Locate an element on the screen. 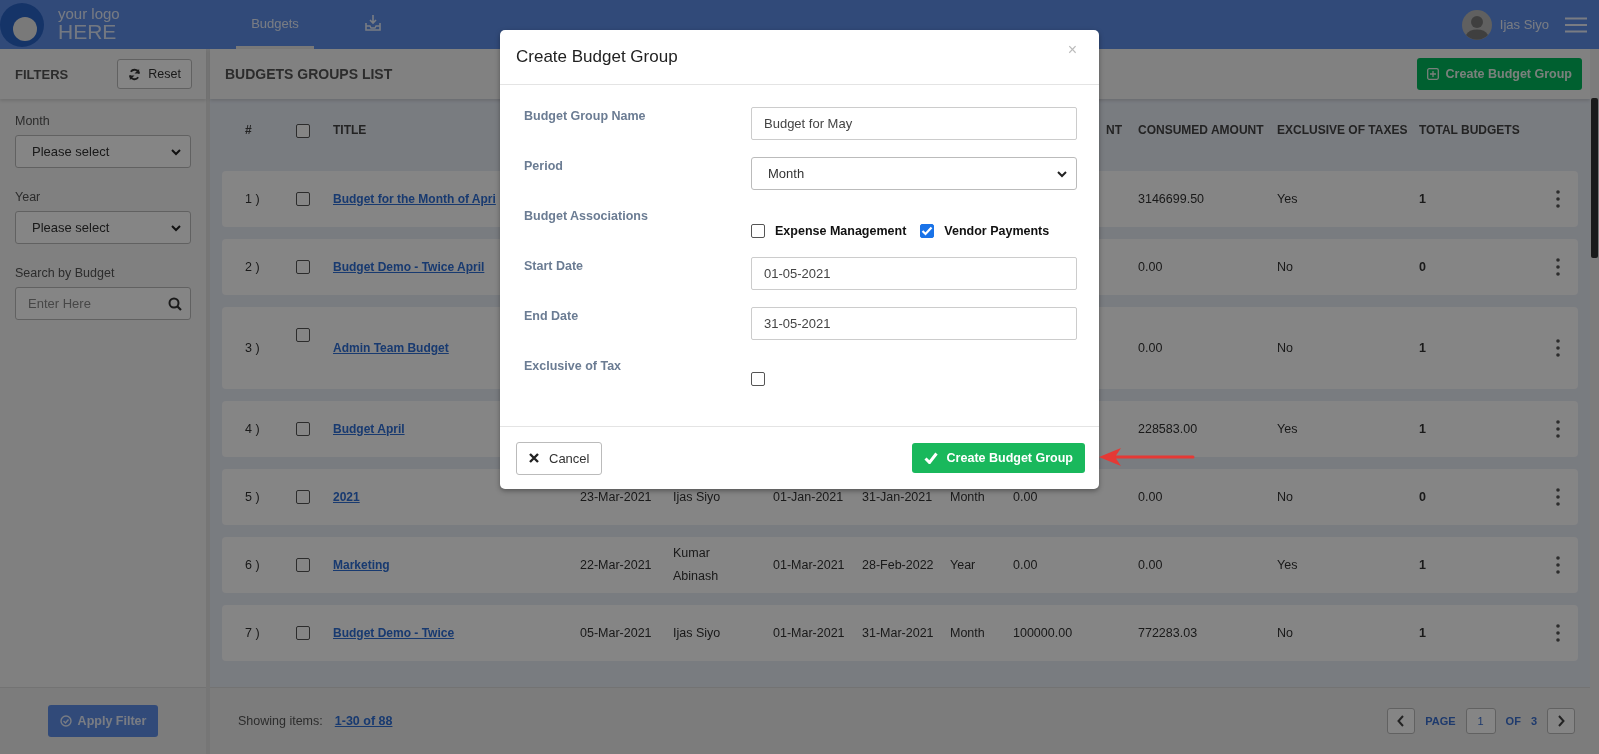 This screenshot has width=1599, height=754. table-cell: 31-Jan-2021 is located at coordinates (897, 496).